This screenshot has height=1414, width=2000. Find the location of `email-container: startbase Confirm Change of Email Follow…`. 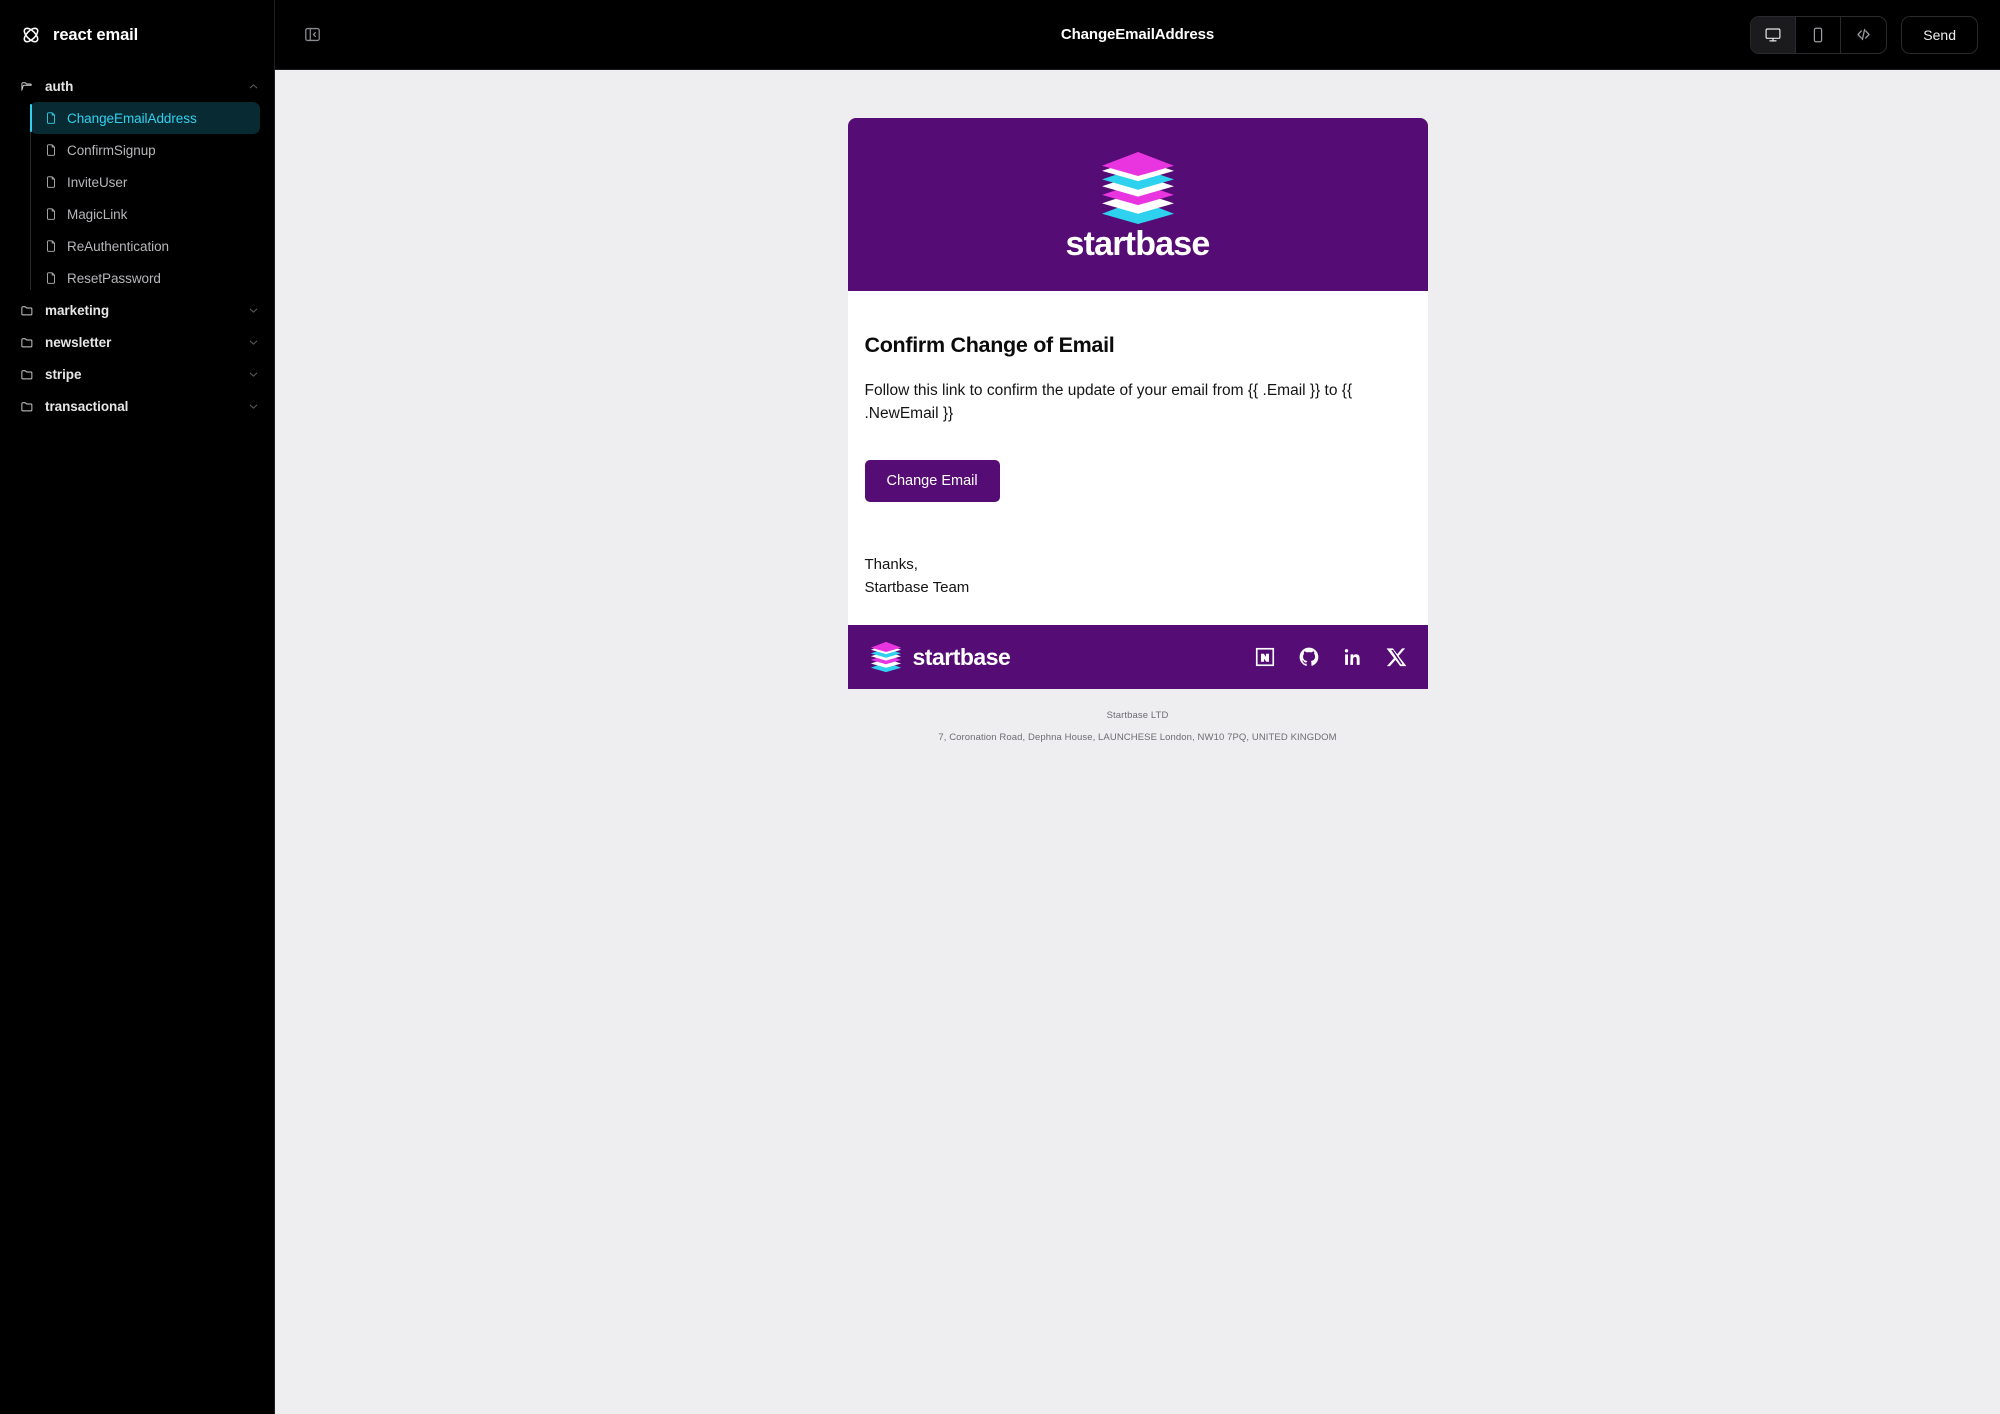

email-container: startbase Confirm Change of Email Follow… is located at coordinates (1137, 404).